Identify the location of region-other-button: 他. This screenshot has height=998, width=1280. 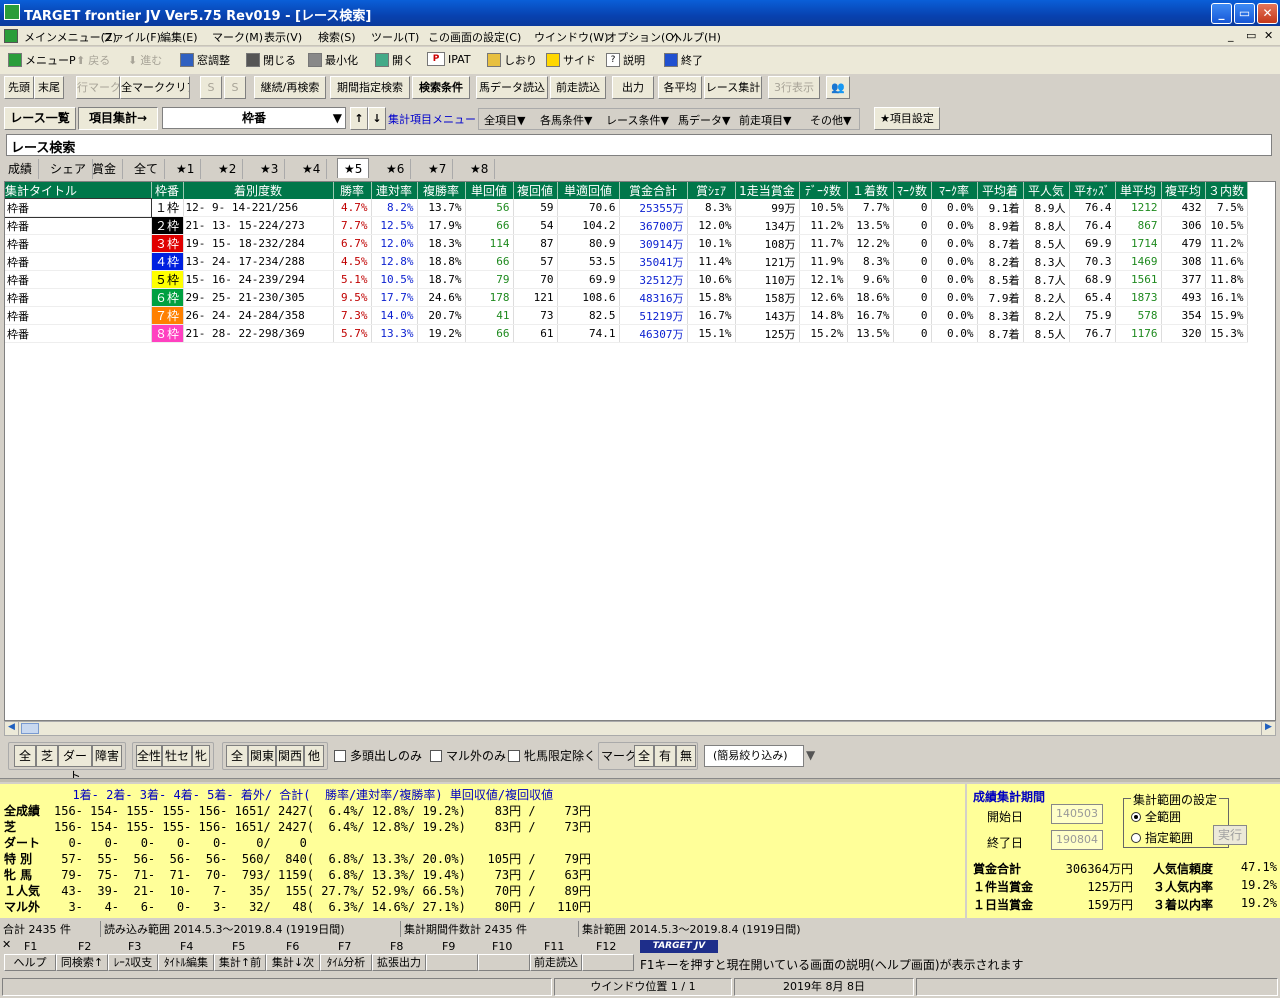
(314, 756).